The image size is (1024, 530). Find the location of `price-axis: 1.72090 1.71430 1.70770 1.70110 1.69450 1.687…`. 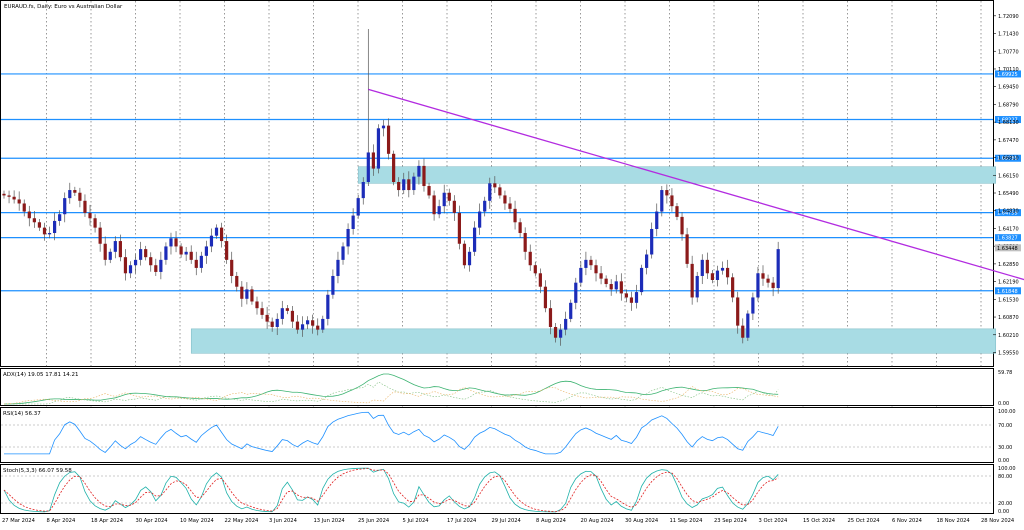

price-axis: 1.72090 1.71430 1.70770 1.70110 1.69450 1.687… is located at coordinates (1007, 185).